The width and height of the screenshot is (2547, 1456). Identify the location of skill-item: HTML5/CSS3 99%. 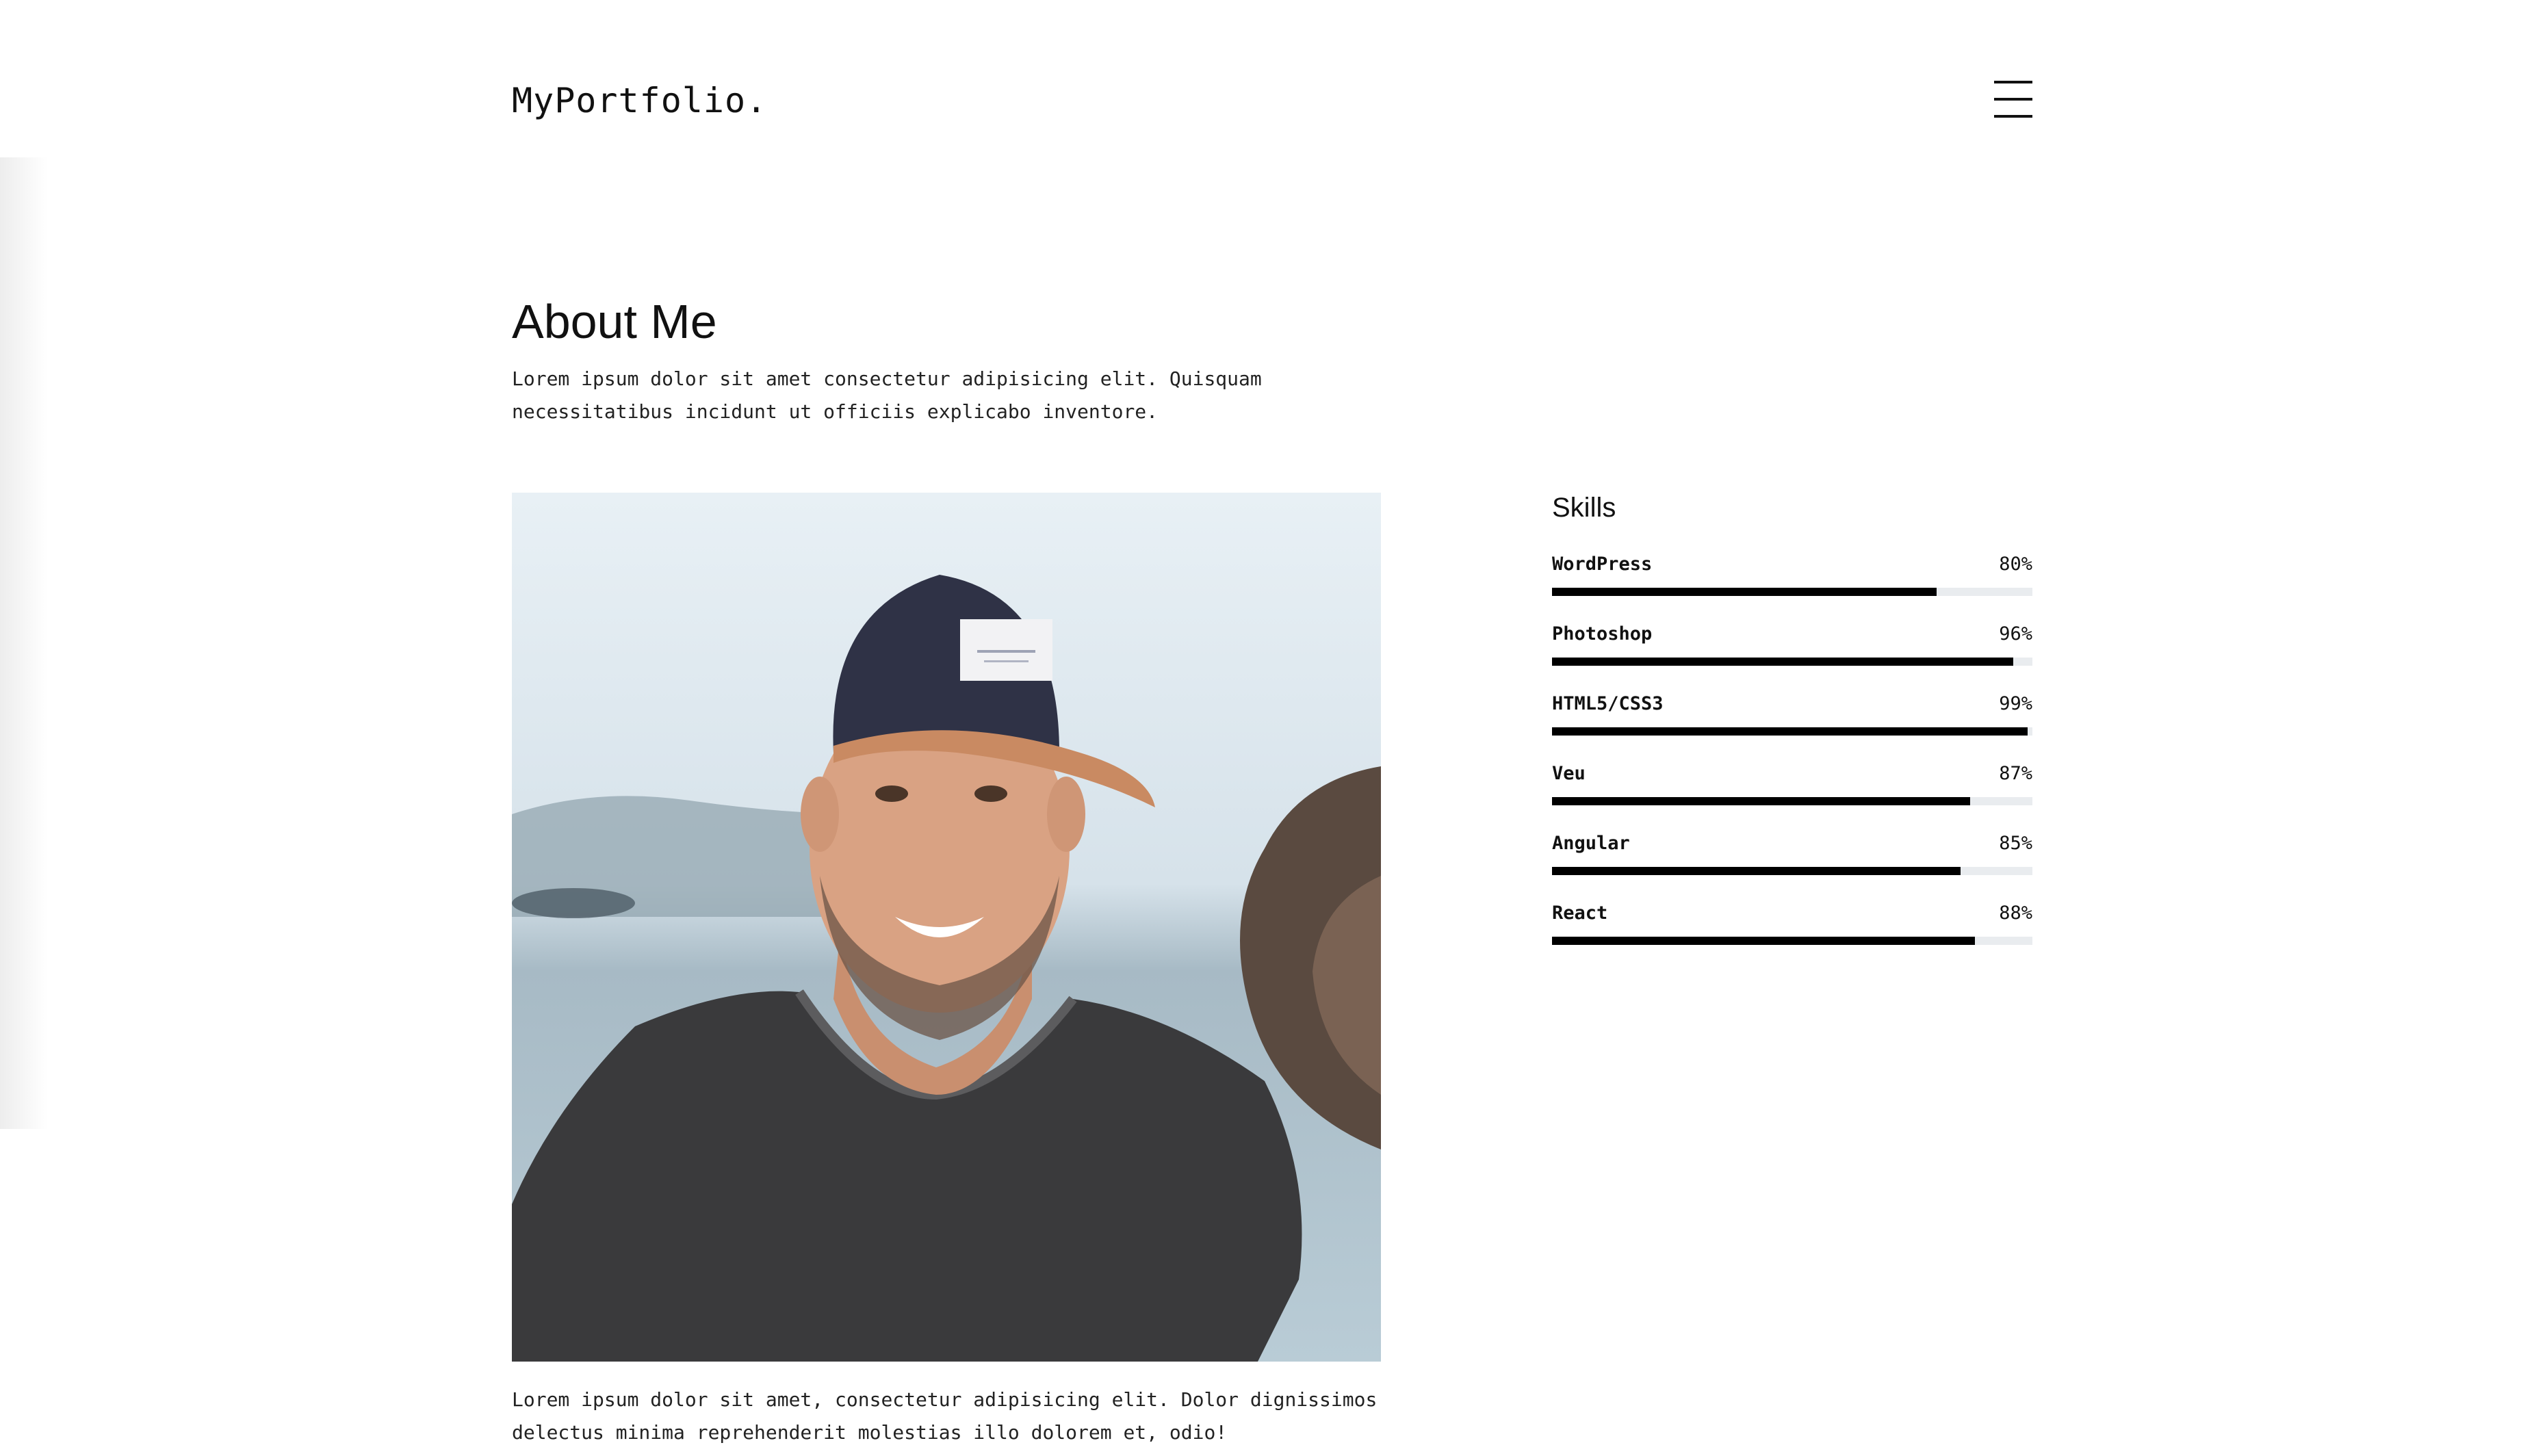
(1792, 728).